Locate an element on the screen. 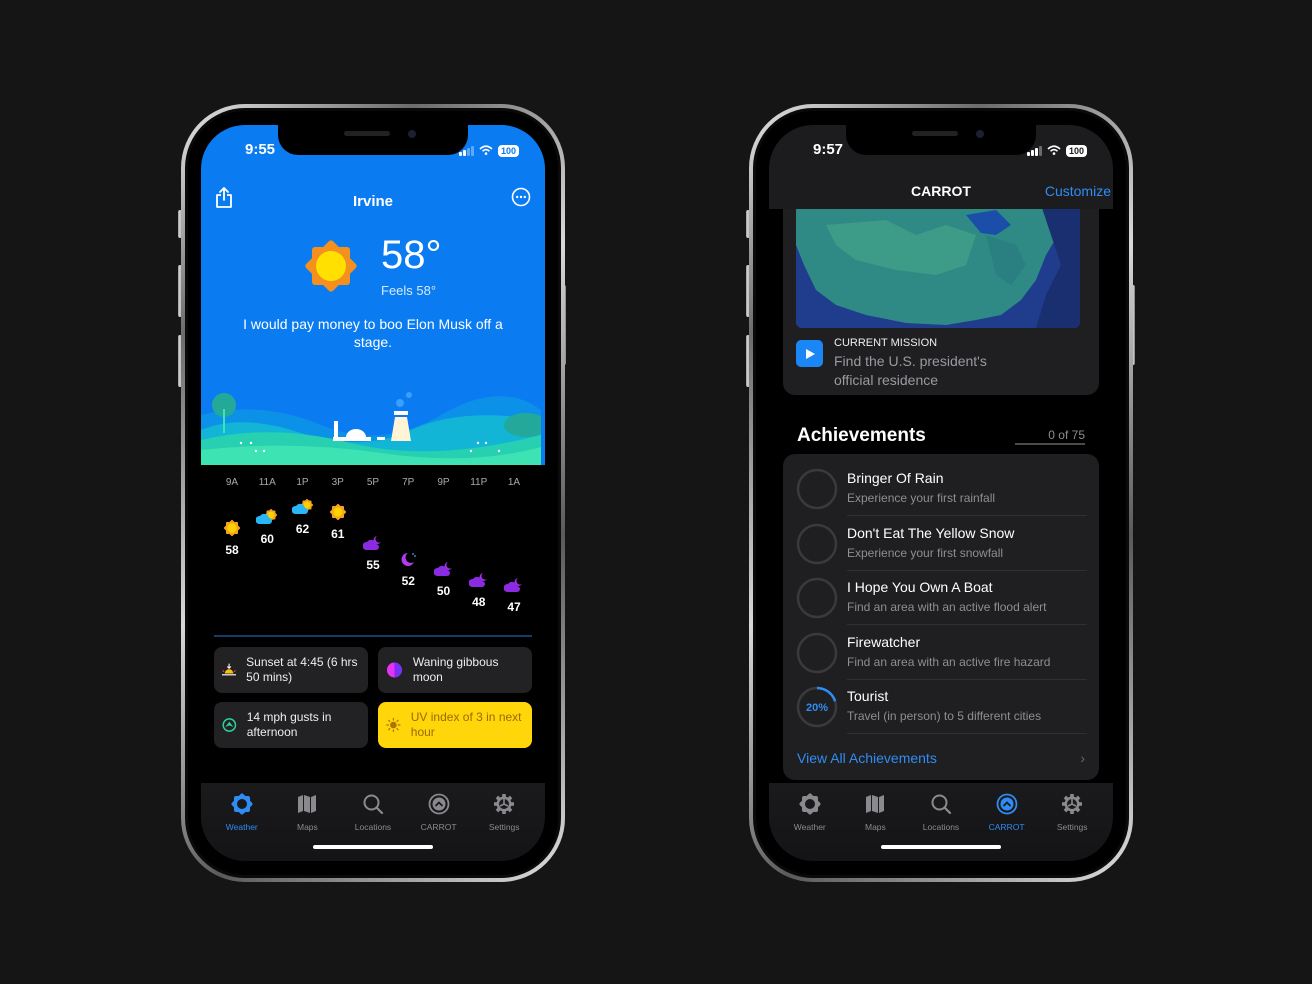  wind-card: 14 mph gusts in afternoon is located at coordinates (291, 725).